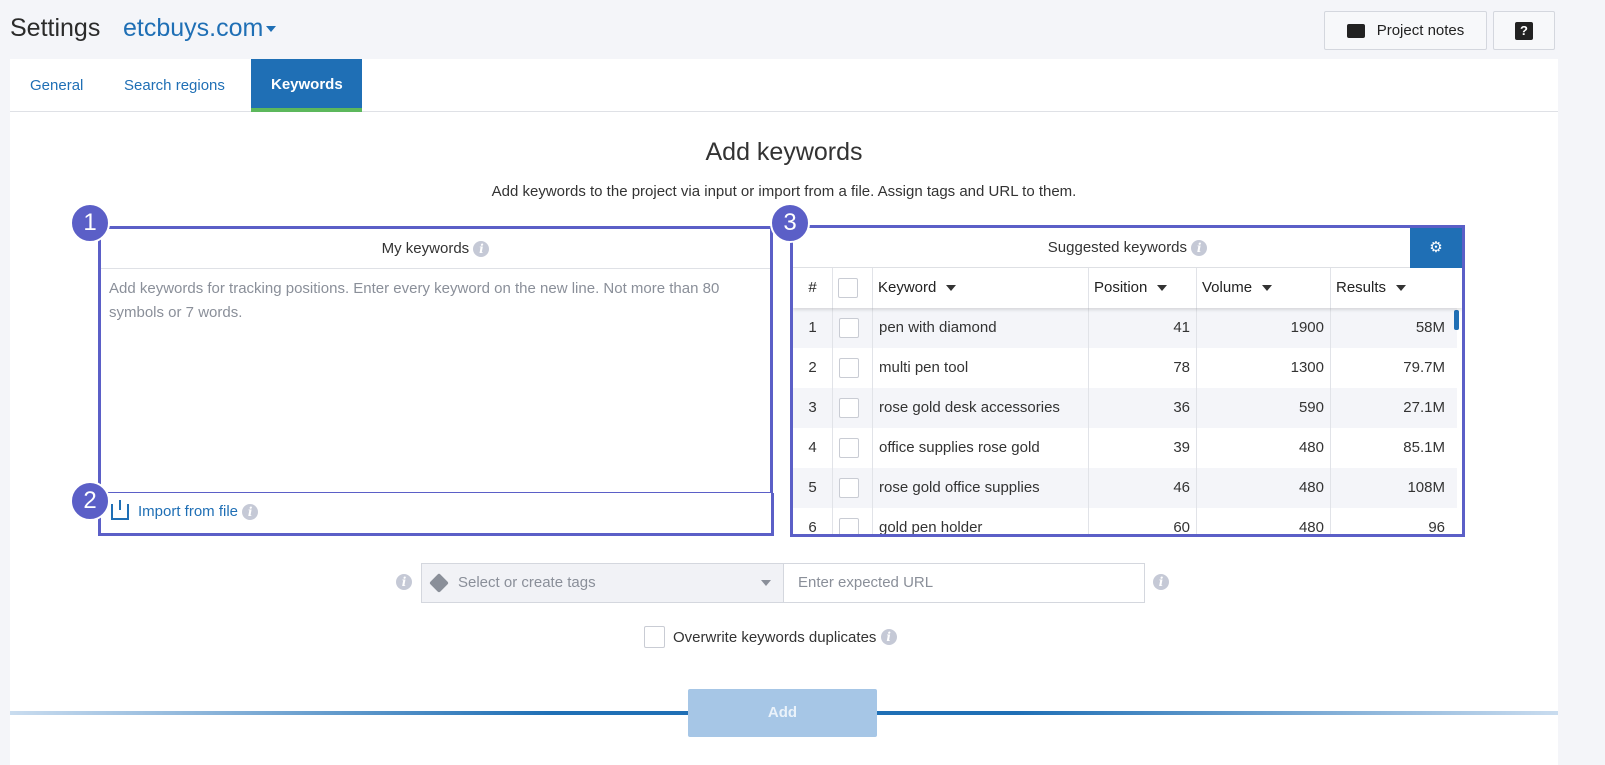  What do you see at coordinates (813, 368) in the screenshot?
I see `row-number: 2` at bounding box center [813, 368].